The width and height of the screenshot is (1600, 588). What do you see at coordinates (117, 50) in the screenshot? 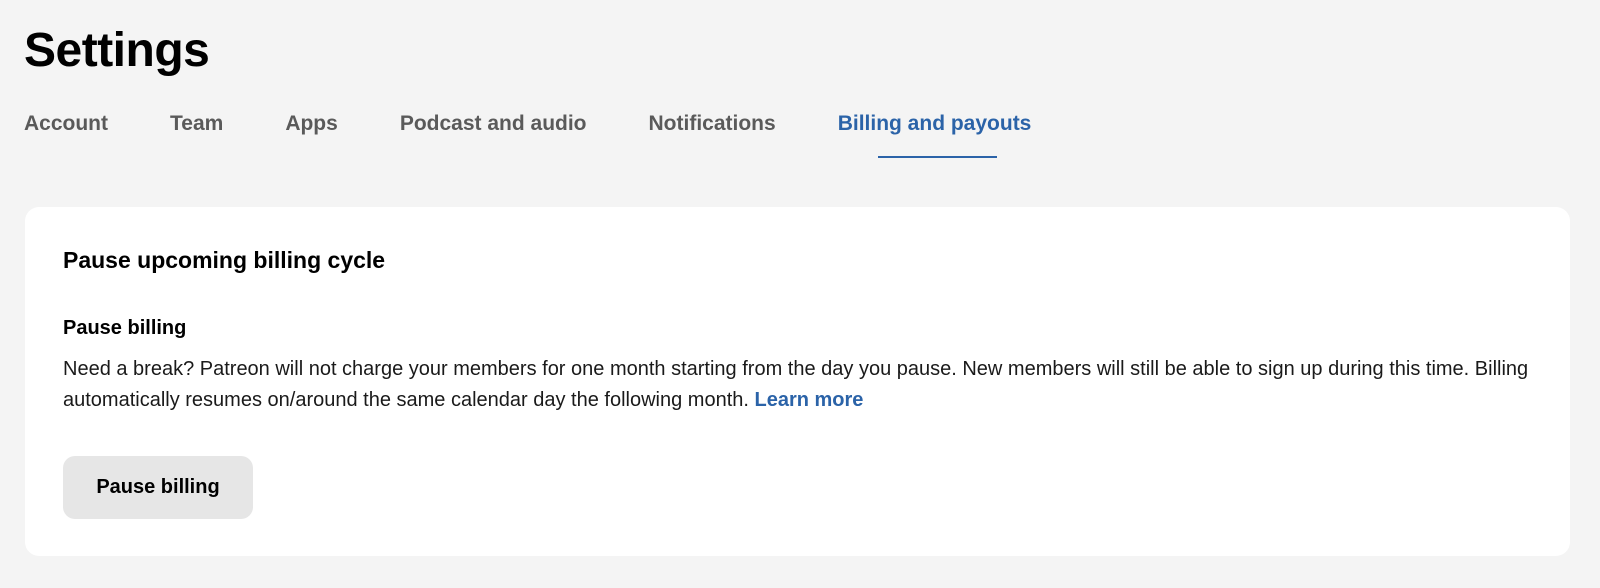
I see `page-title: Settings` at bounding box center [117, 50].